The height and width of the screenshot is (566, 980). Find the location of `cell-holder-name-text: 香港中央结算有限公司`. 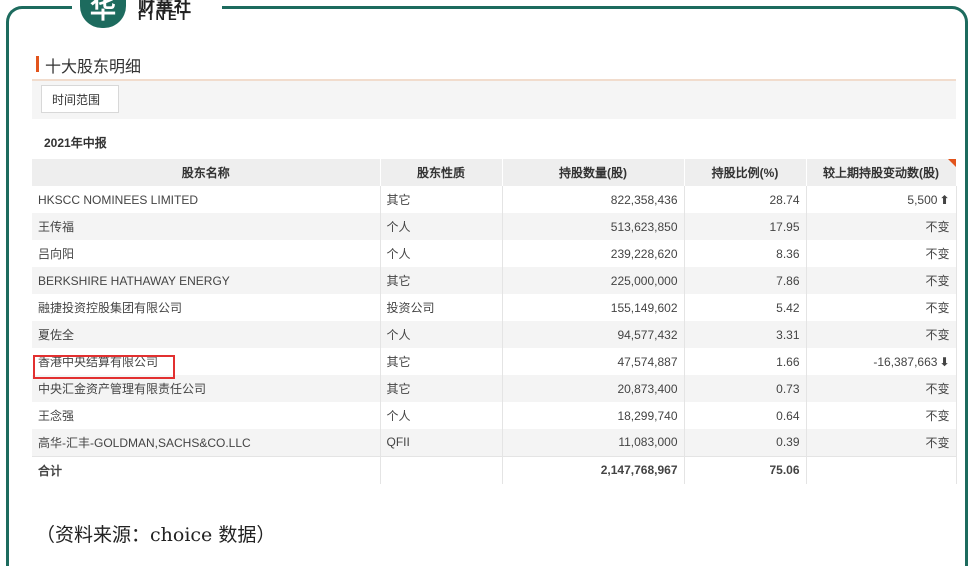

cell-holder-name-text: 香港中央结算有限公司 is located at coordinates (98, 362).